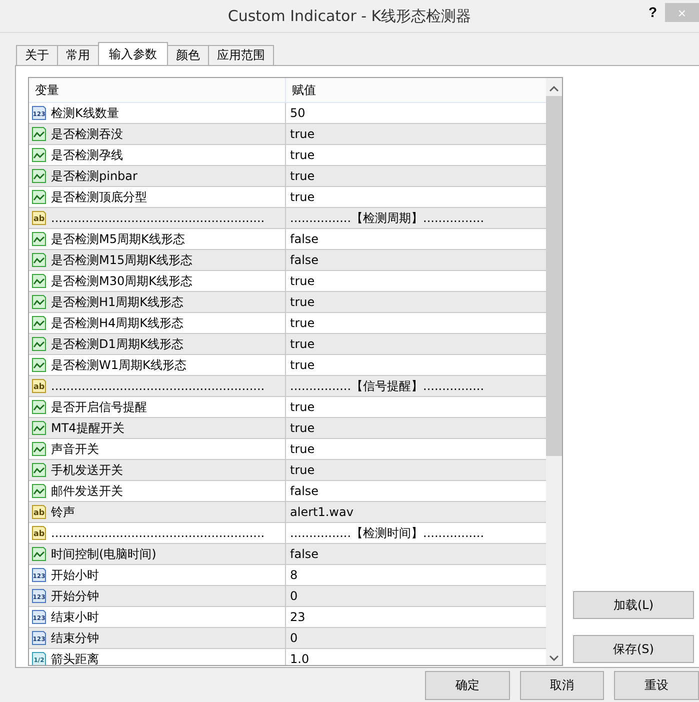  I want to click on scrollbar, so click(554, 371).